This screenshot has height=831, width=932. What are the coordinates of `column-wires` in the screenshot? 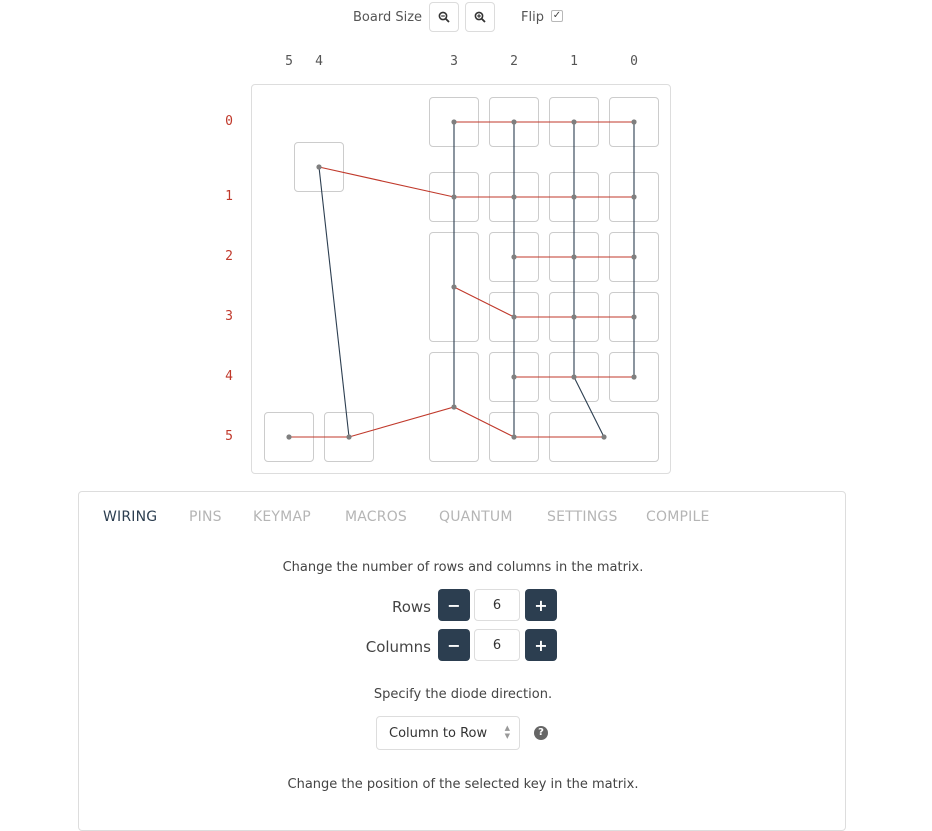 It's located at (476, 280).